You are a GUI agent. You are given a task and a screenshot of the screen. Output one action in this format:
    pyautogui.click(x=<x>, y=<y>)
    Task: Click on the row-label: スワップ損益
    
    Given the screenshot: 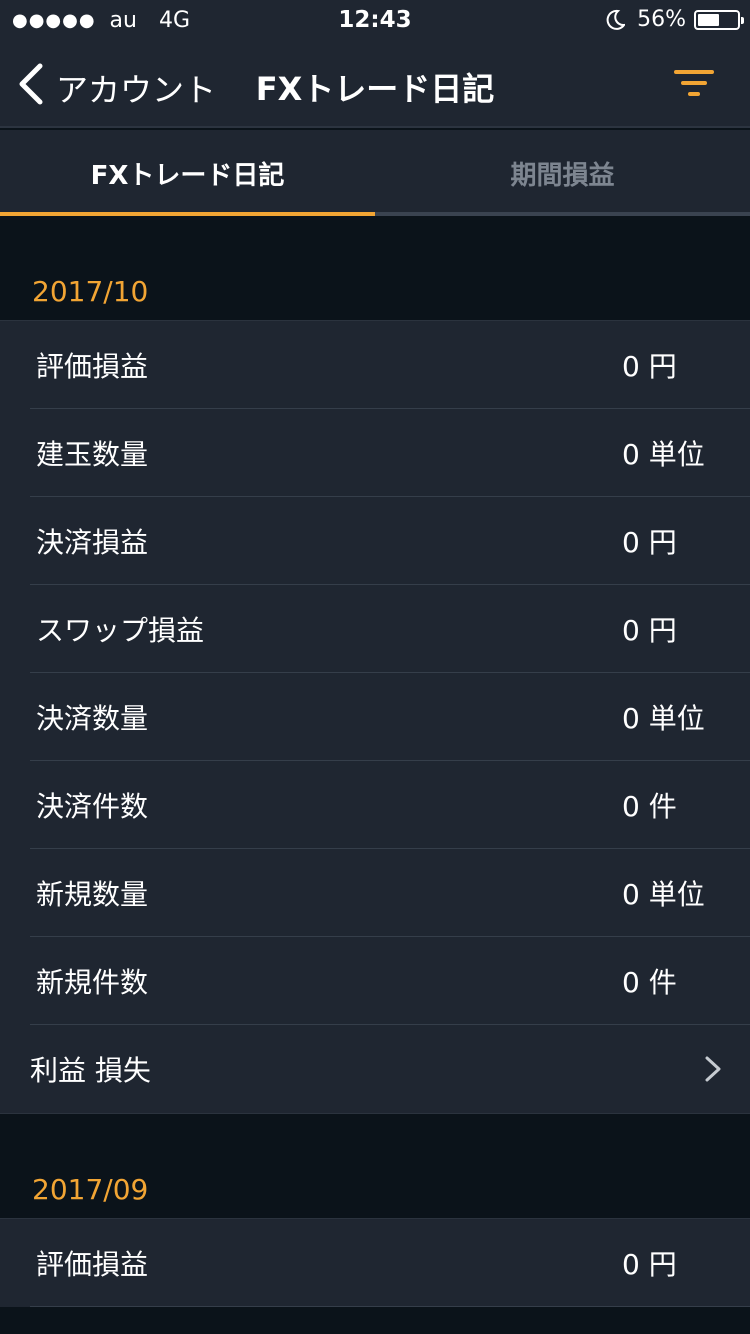 What is the action you would take?
    pyautogui.click(x=120, y=630)
    